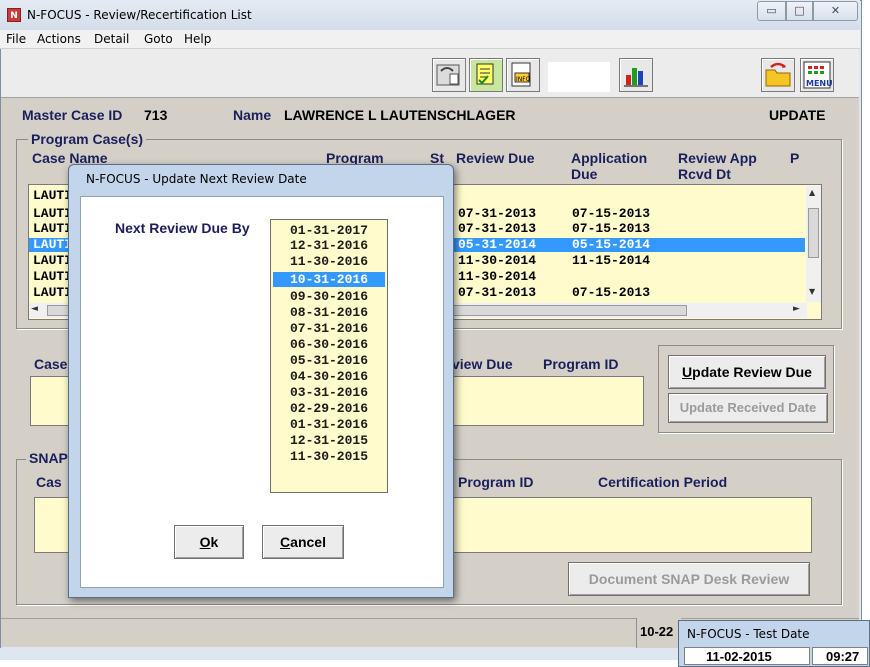 The image size is (870, 667). What do you see at coordinates (812, 291) in the screenshot?
I see `scroll-down-arrow-icon: ▼` at bounding box center [812, 291].